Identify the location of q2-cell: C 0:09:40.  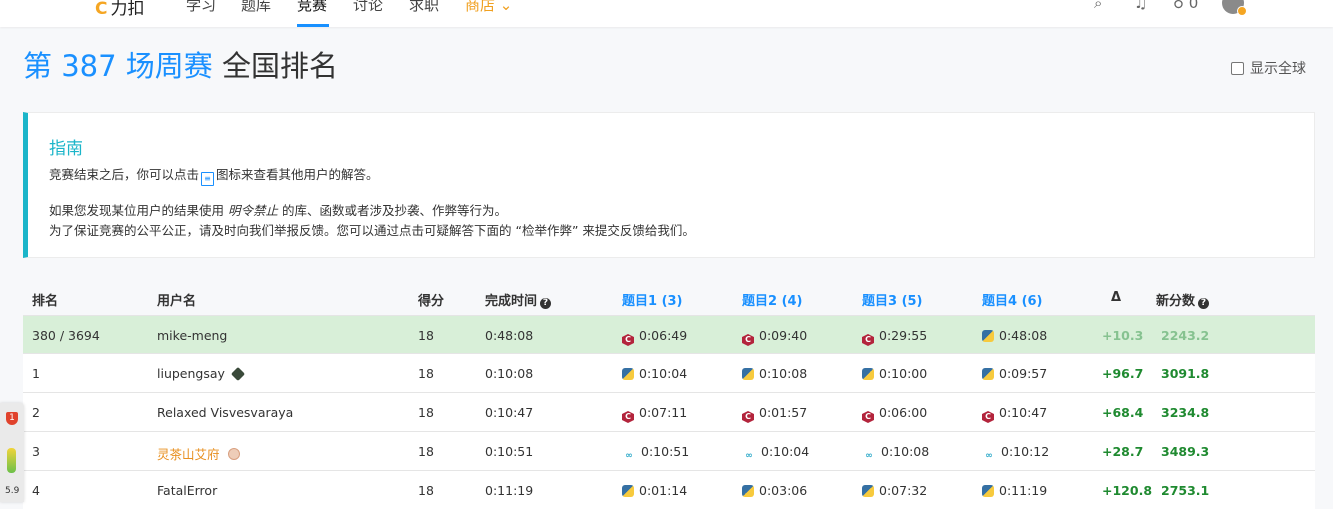
(774, 337).